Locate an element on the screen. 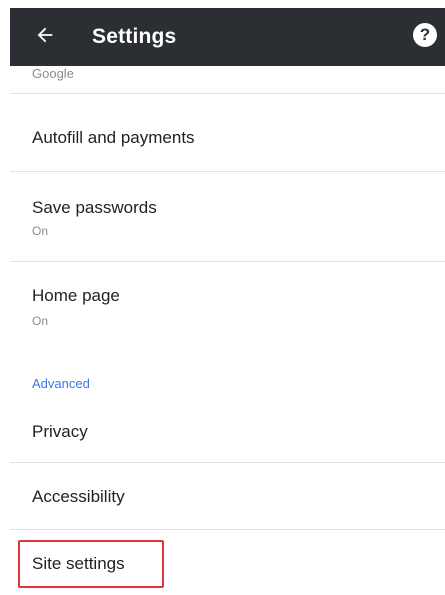 This screenshot has width=445, height=595. settings-item-home-page: Home page On is located at coordinates (227, 305).